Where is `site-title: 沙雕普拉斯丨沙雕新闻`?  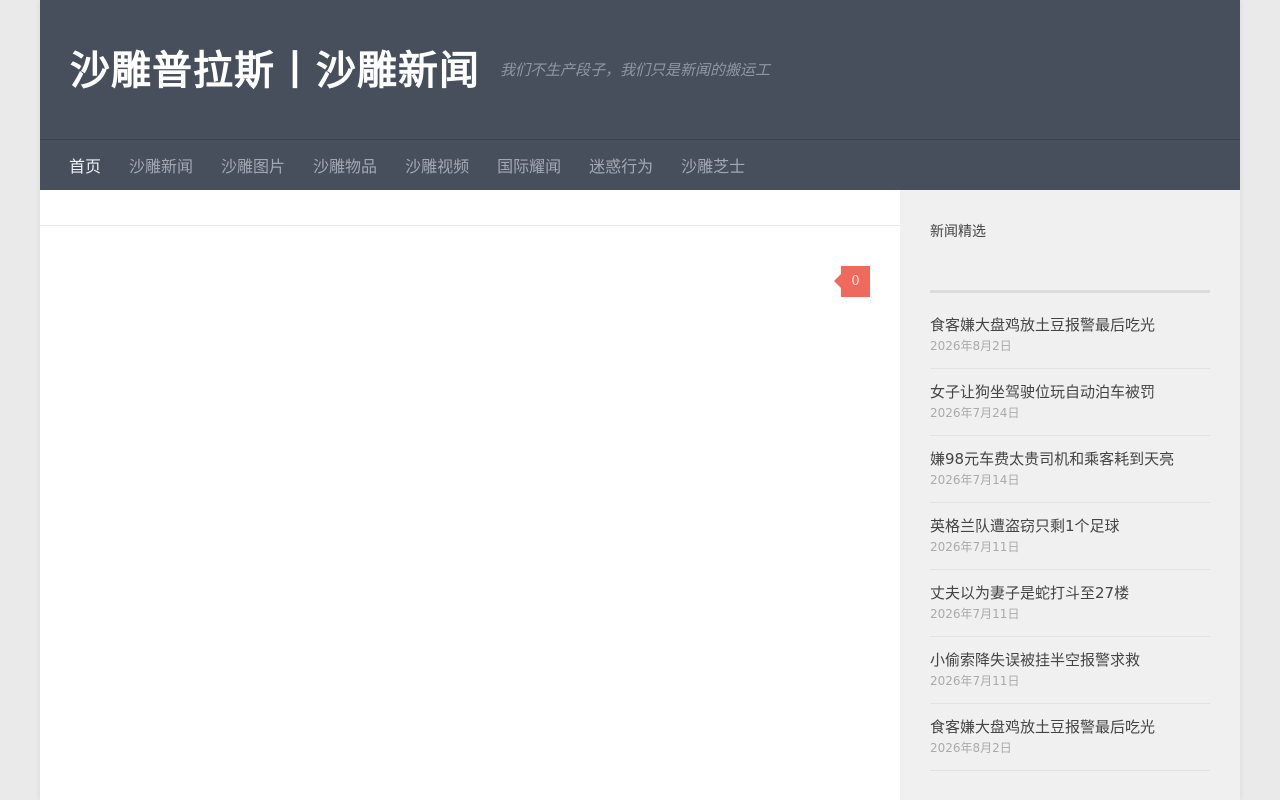
site-title: 沙雕普拉斯丨沙雕新闻 is located at coordinates (275, 71).